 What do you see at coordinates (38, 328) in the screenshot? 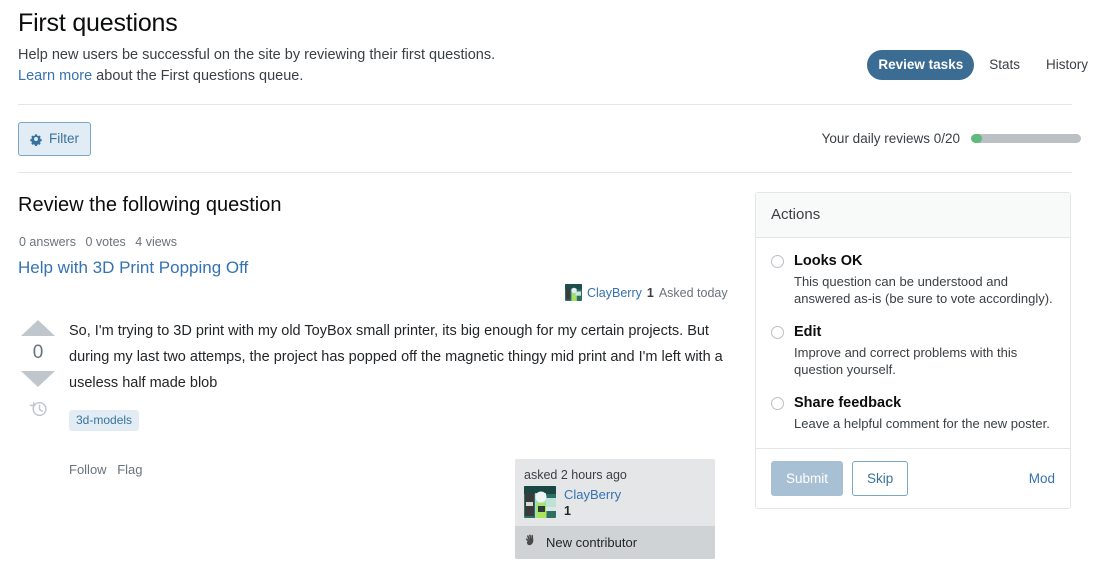
I see `upvote-arrow-icon` at bounding box center [38, 328].